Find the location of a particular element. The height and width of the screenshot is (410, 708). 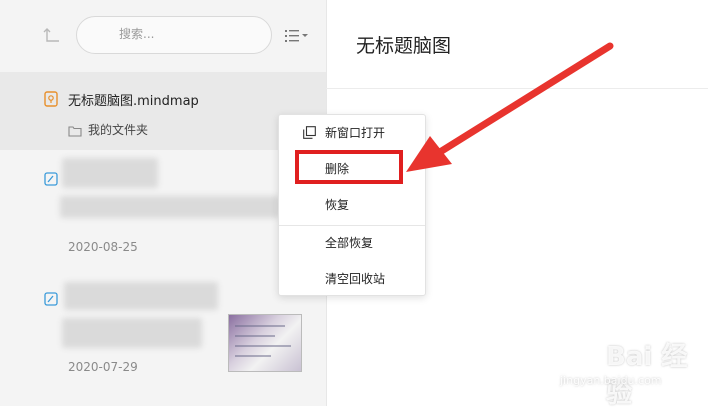

note-thumbnail is located at coordinates (265, 343).